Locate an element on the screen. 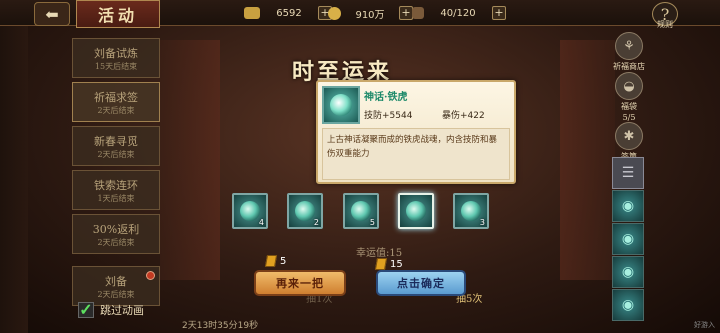 The image size is (720, 333). stamina-value: 40/120 is located at coordinates (458, 13).